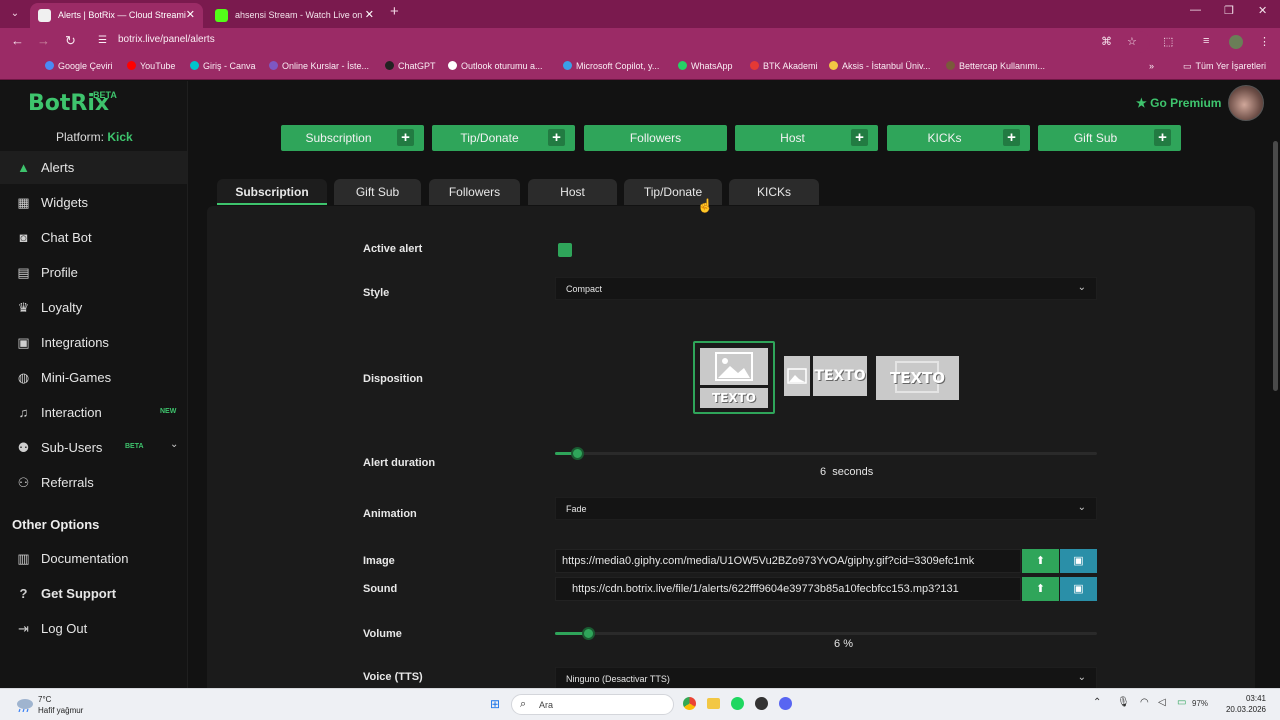 Image resolution: width=1280 pixels, height=720 pixels. I want to click on tab-search-icon: ⌄, so click(15, 14).